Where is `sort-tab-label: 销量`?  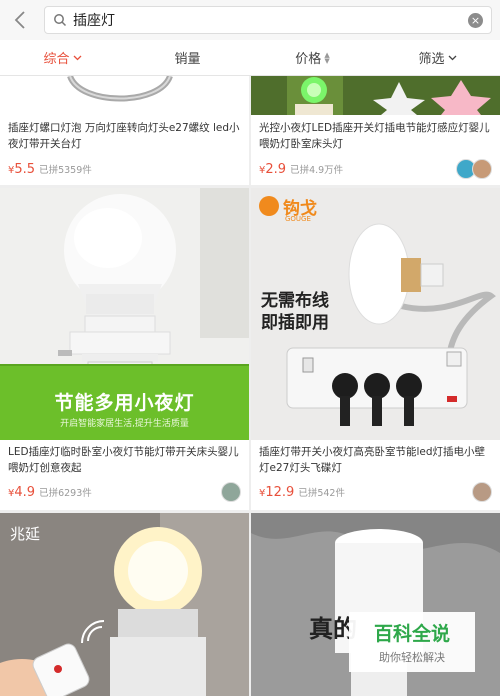 sort-tab-label: 销量 is located at coordinates (187, 59).